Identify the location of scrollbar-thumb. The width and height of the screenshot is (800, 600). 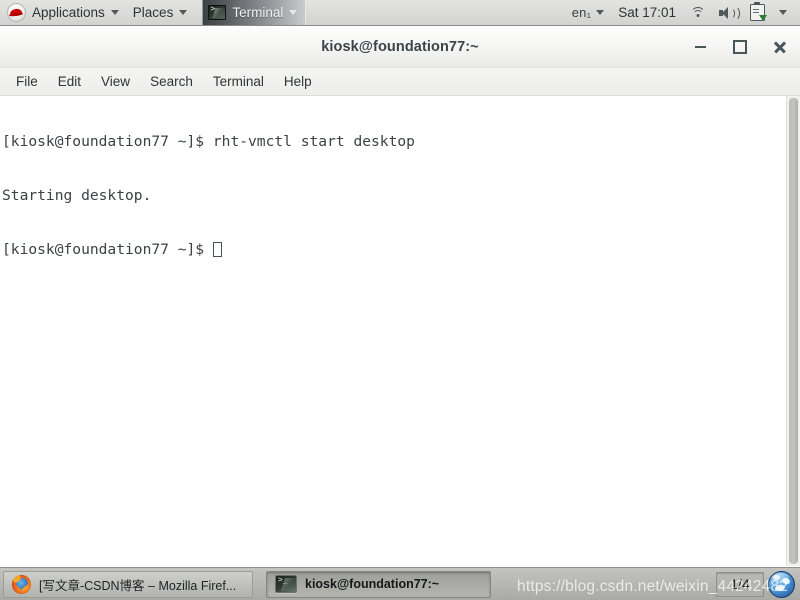
(793, 331).